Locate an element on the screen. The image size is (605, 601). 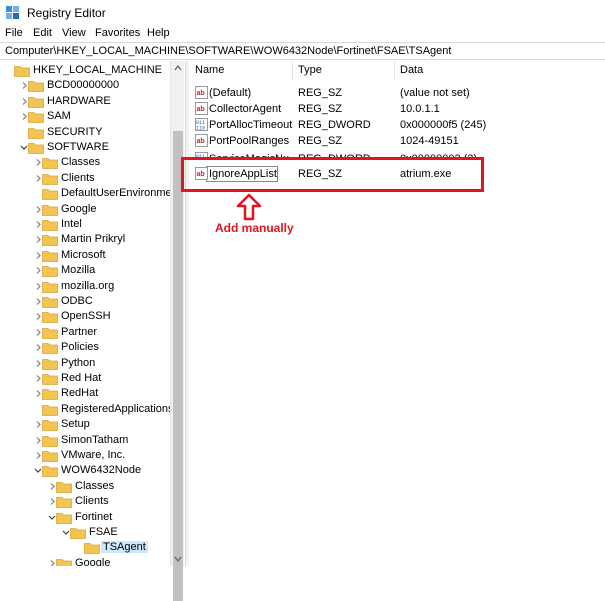
value-type: REG_SZ is located at coordinates (320, 109).